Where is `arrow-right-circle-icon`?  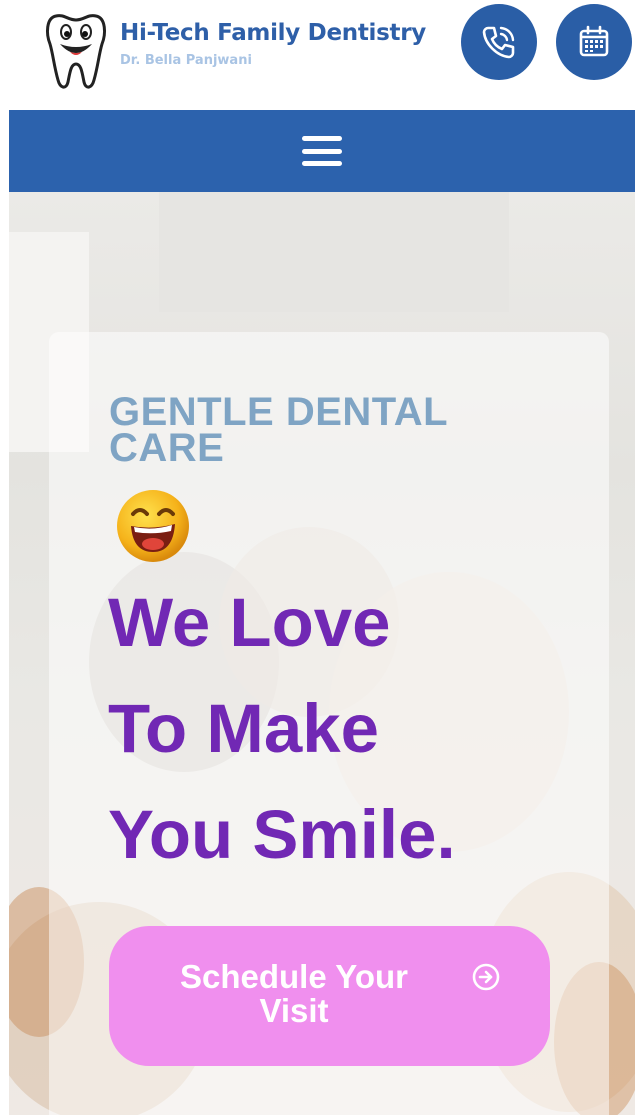
arrow-right-circle-icon is located at coordinates (486, 977).